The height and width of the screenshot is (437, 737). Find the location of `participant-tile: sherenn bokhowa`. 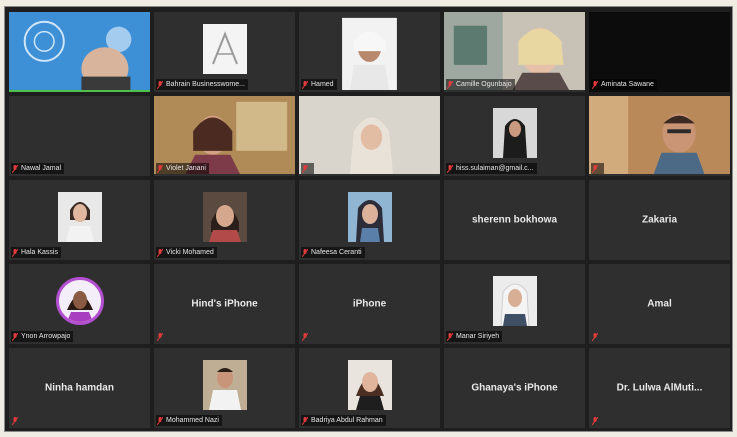

participant-tile: sherenn bokhowa is located at coordinates (514, 220).